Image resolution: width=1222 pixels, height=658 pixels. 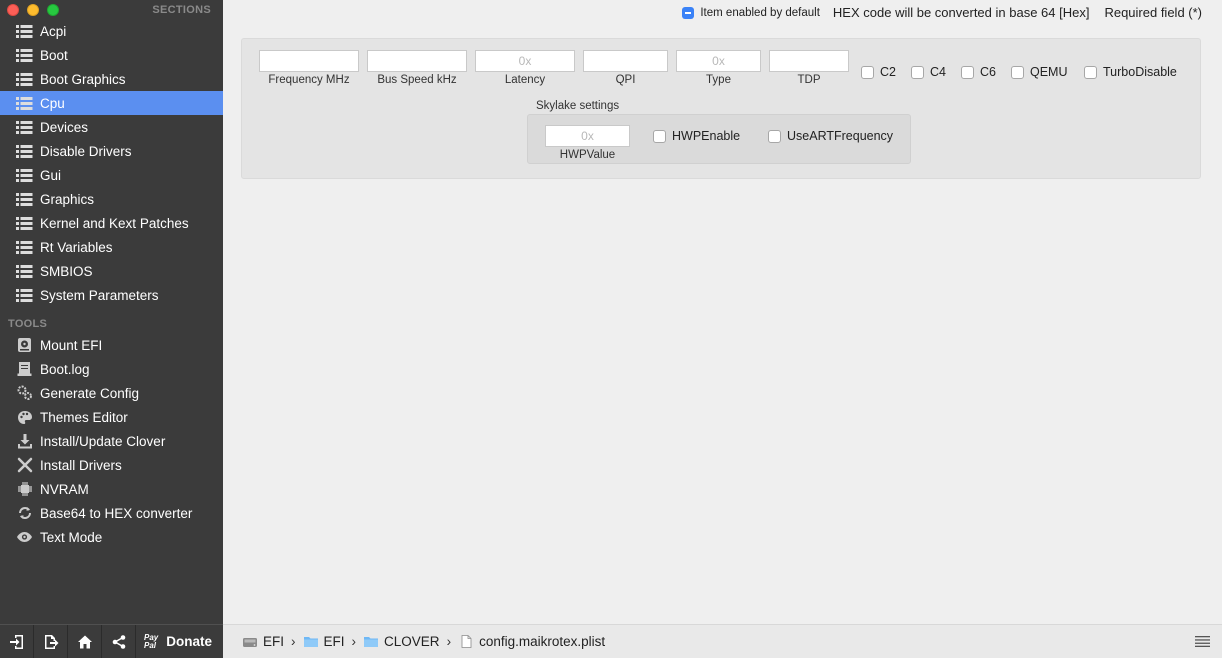 I want to click on tdp-field: TDP, so click(x=809, y=68).